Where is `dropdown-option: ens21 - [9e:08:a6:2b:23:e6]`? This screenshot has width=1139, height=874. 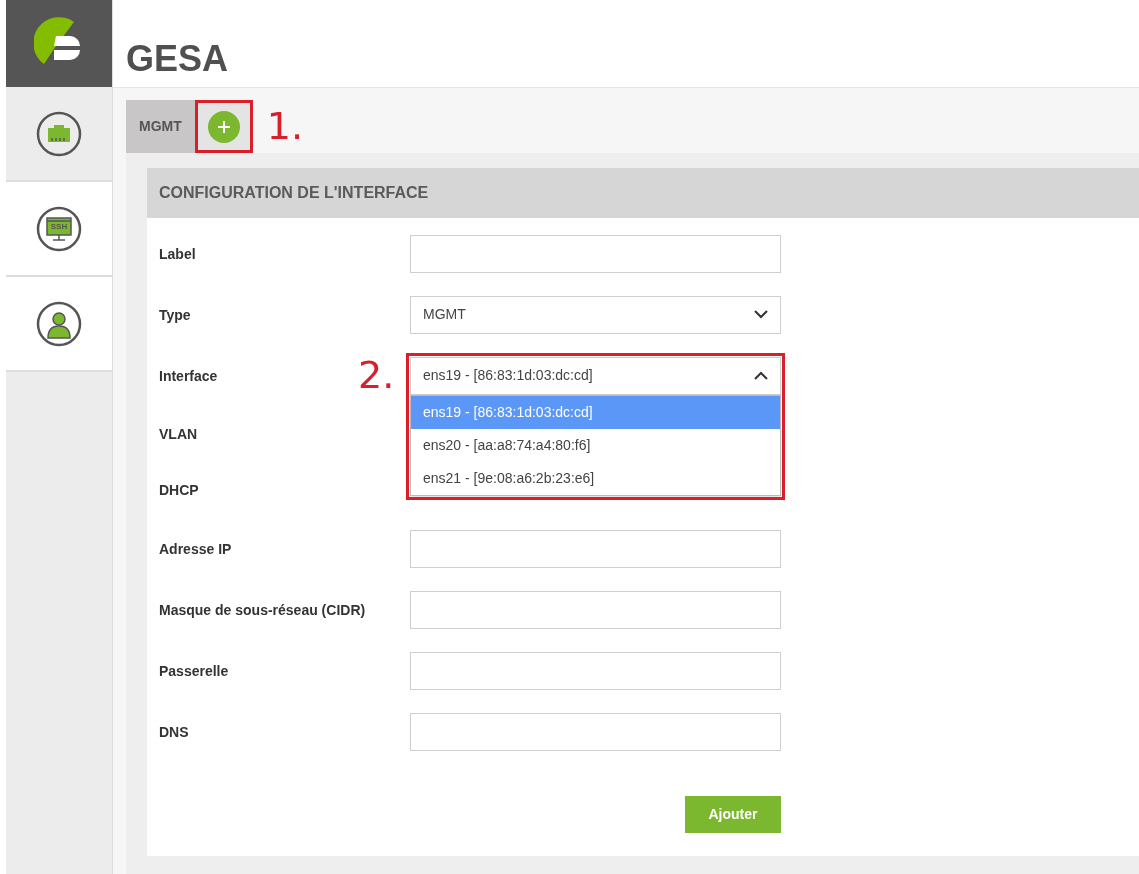
dropdown-option: ens21 - [9e:08:a6:2b:23:e6] is located at coordinates (595, 478).